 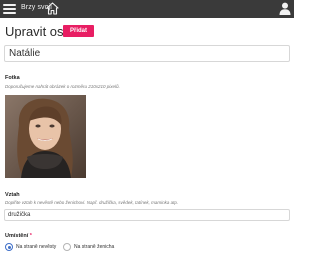 What do you see at coordinates (147, 53) in the screenshot?
I see `name-input: Natálie` at bounding box center [147, 53].